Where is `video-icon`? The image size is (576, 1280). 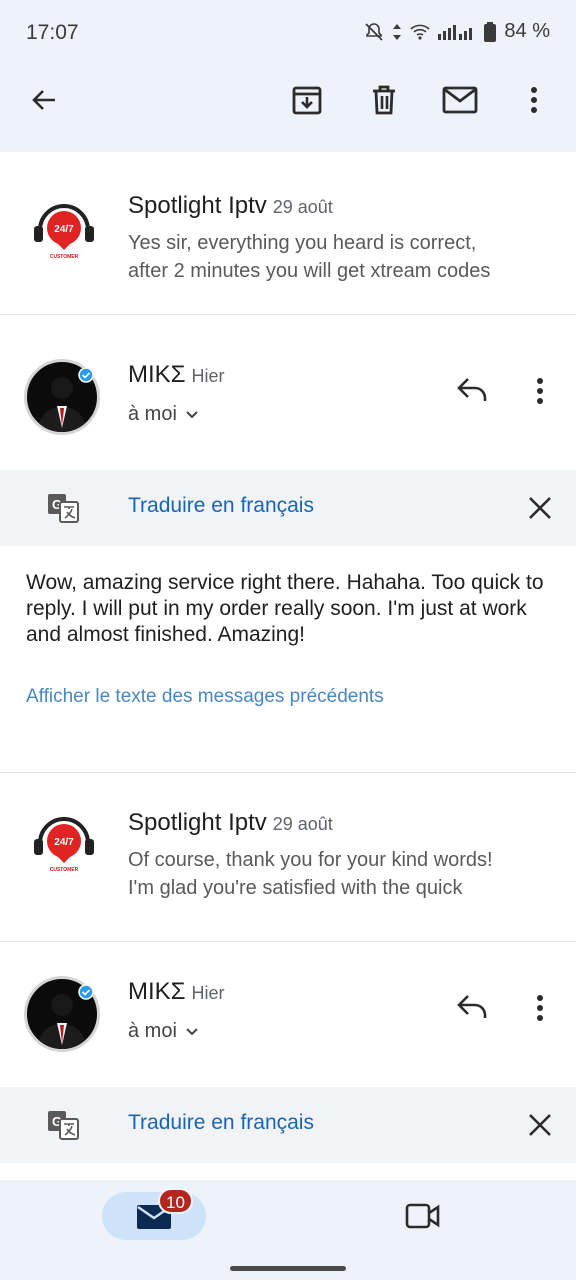 video-icon is located at coordinates (423, 1218).